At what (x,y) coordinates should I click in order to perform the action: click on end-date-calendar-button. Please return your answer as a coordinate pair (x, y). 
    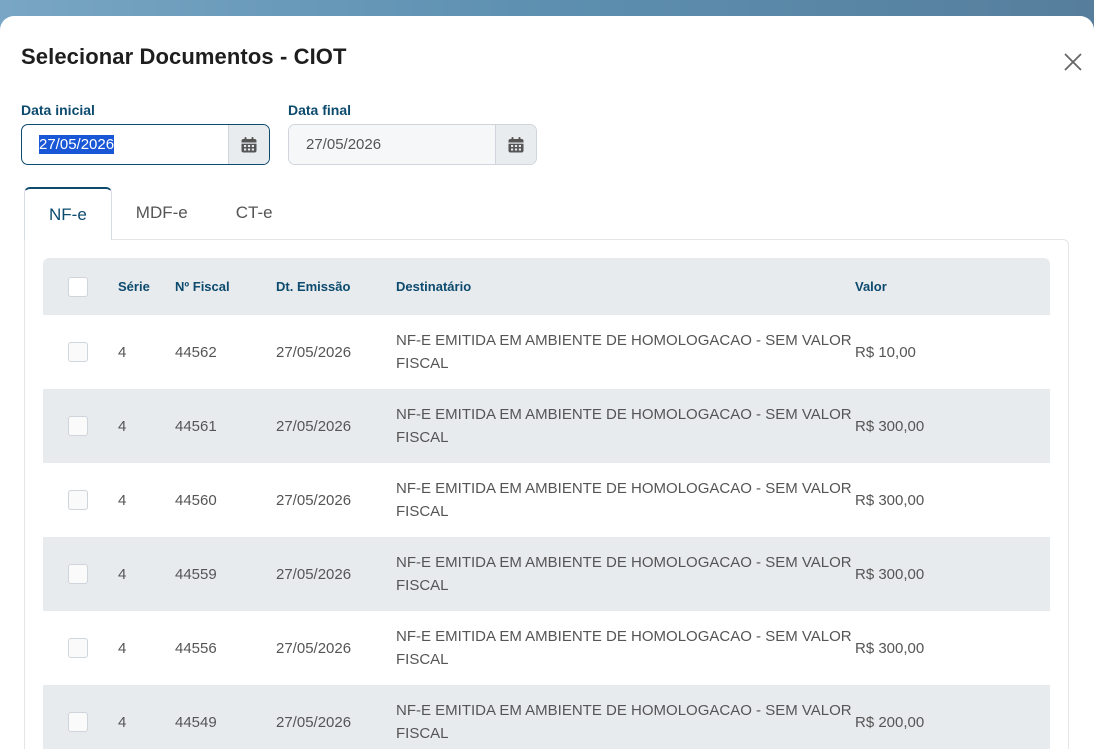
    Looking at the image, I should click on (515, 144).